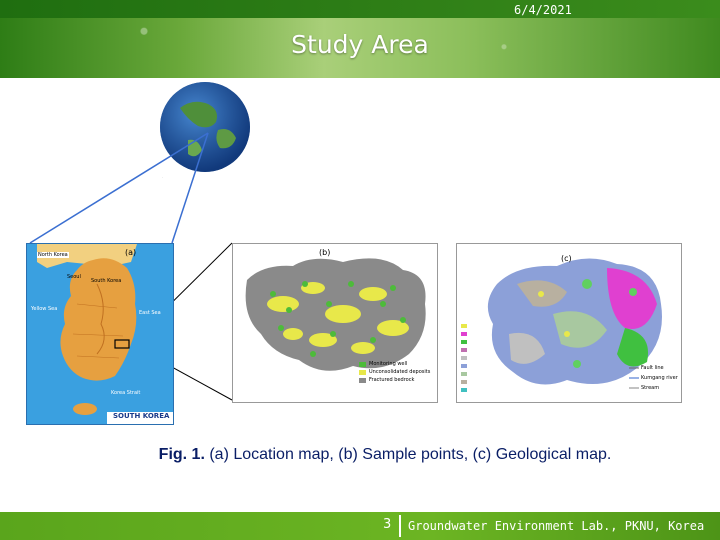 This screenshot has height=540, width=720. What do you see at coordinates (387, 524) in the screenshot?
I see `page-number: 3` at bounding box center [387, 524].